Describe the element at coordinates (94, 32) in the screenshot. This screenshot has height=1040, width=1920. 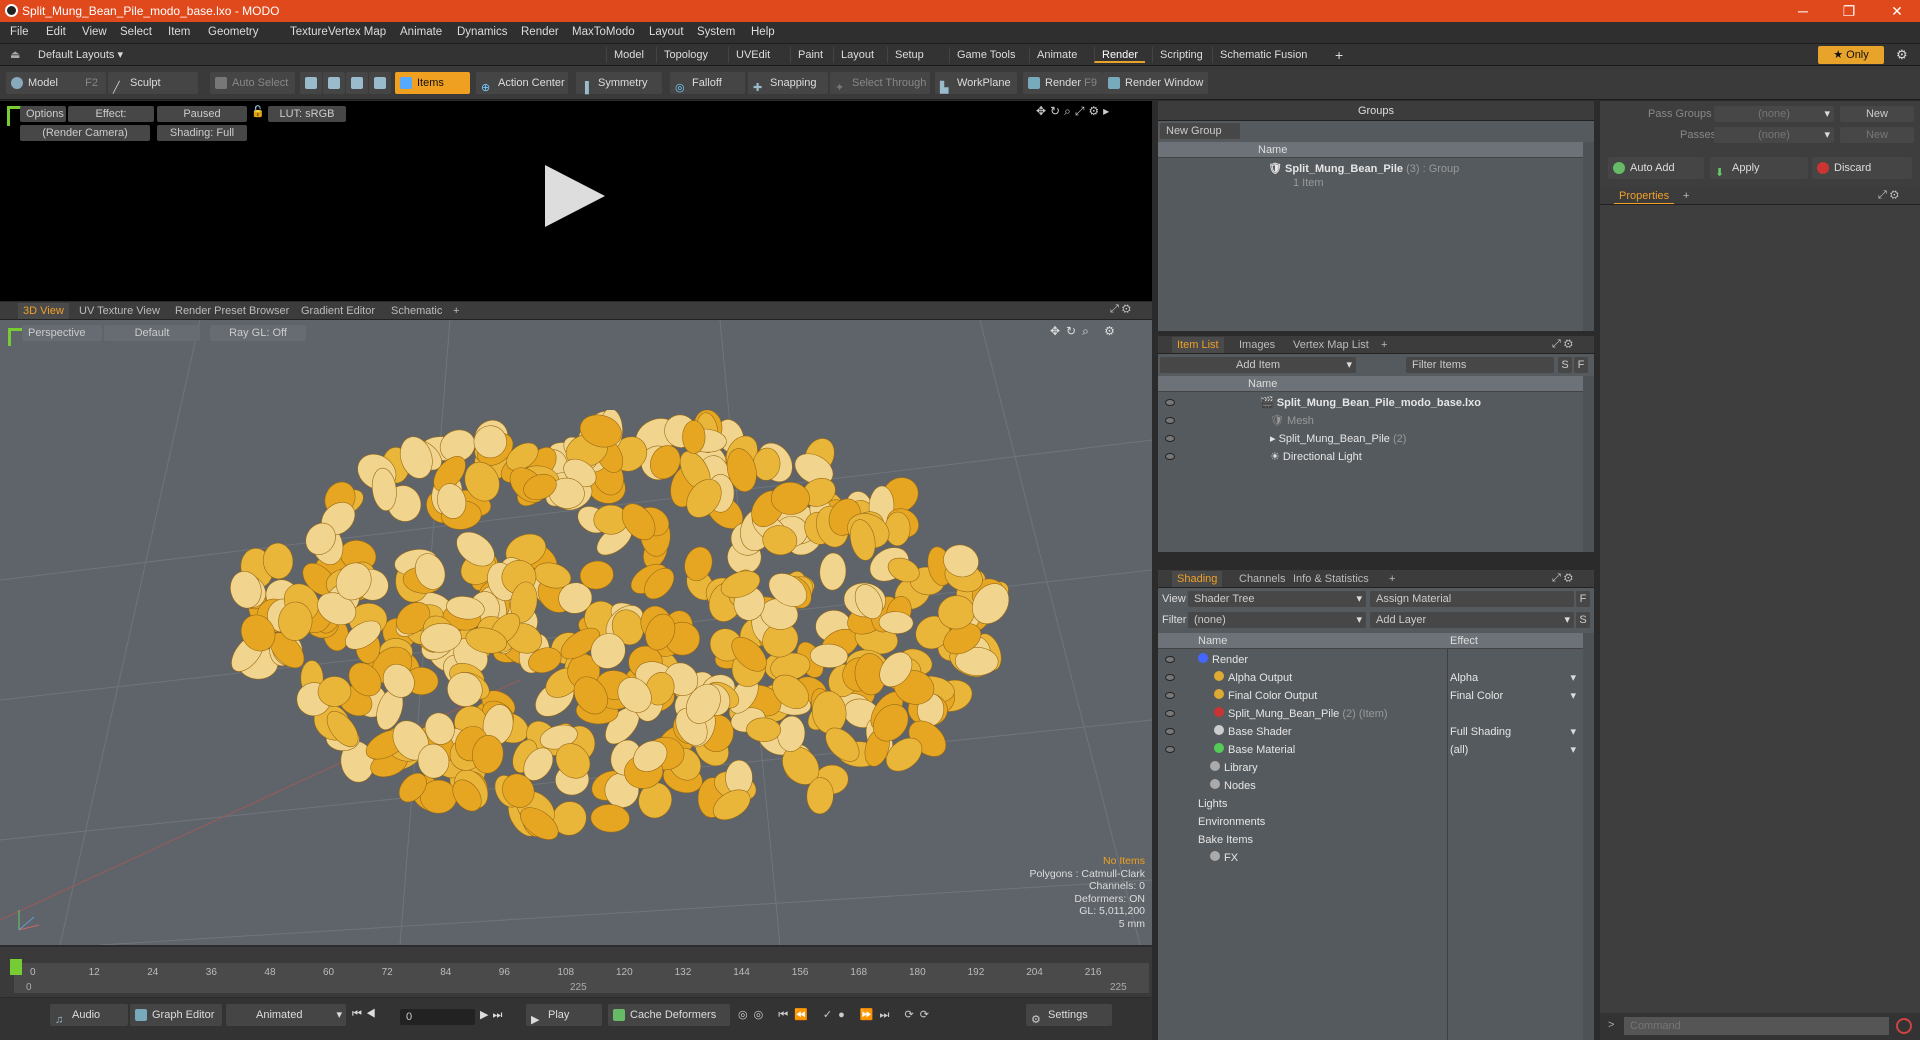
I see `menu-view: View` at that location.